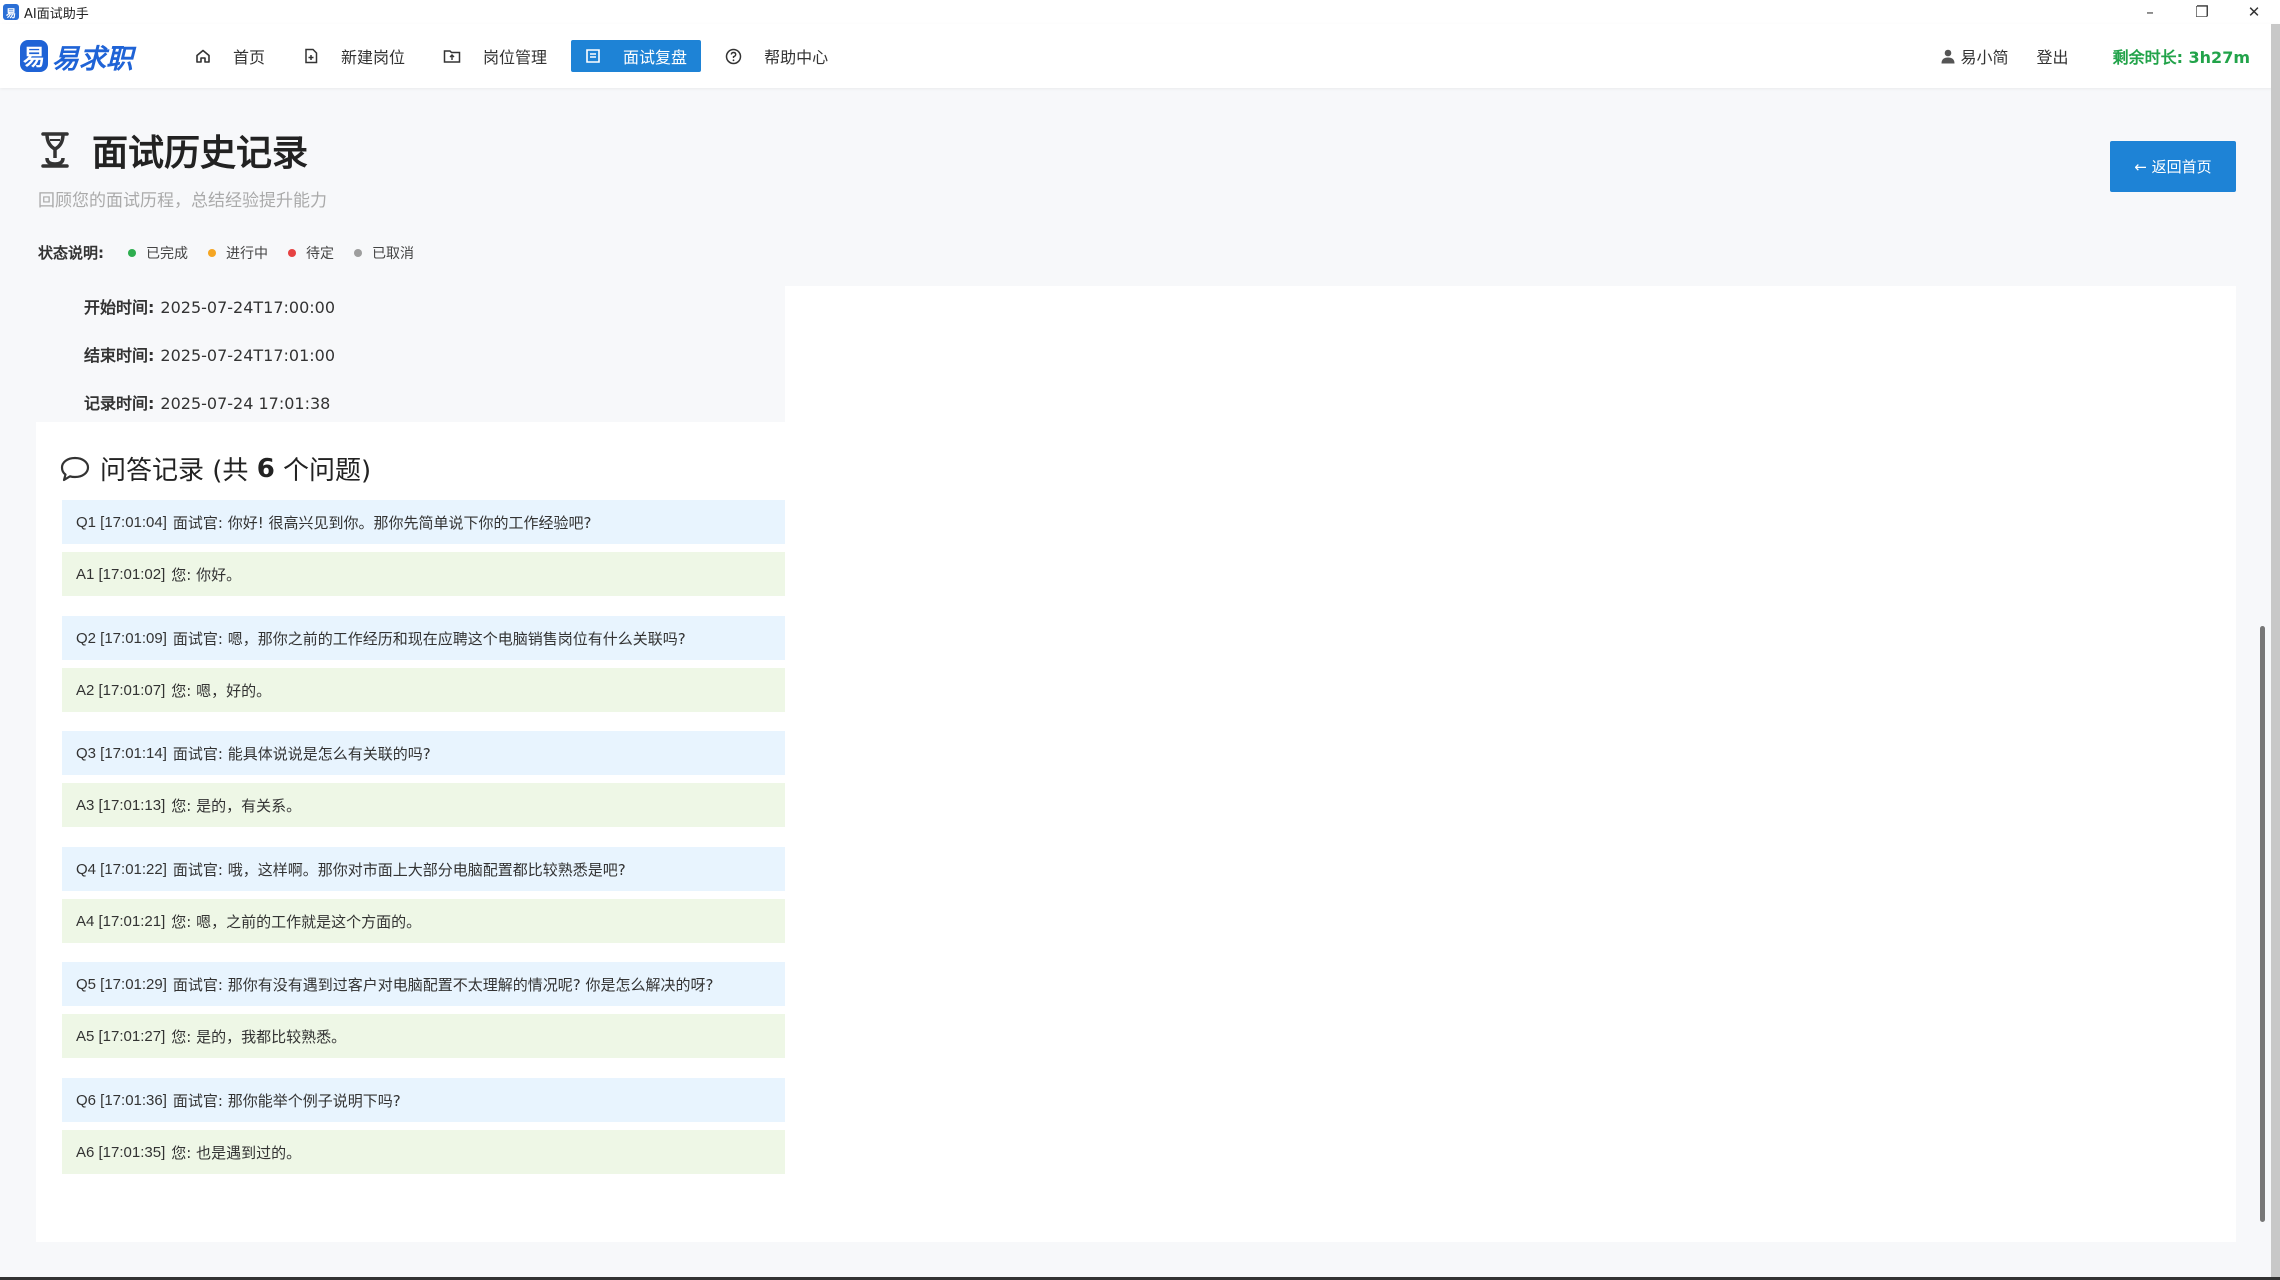 This screenshot has height=1280, width=2280. I want to click on status-legend: 状态说明: 已完成 进行中 待定 已取消, so click(236, 252).